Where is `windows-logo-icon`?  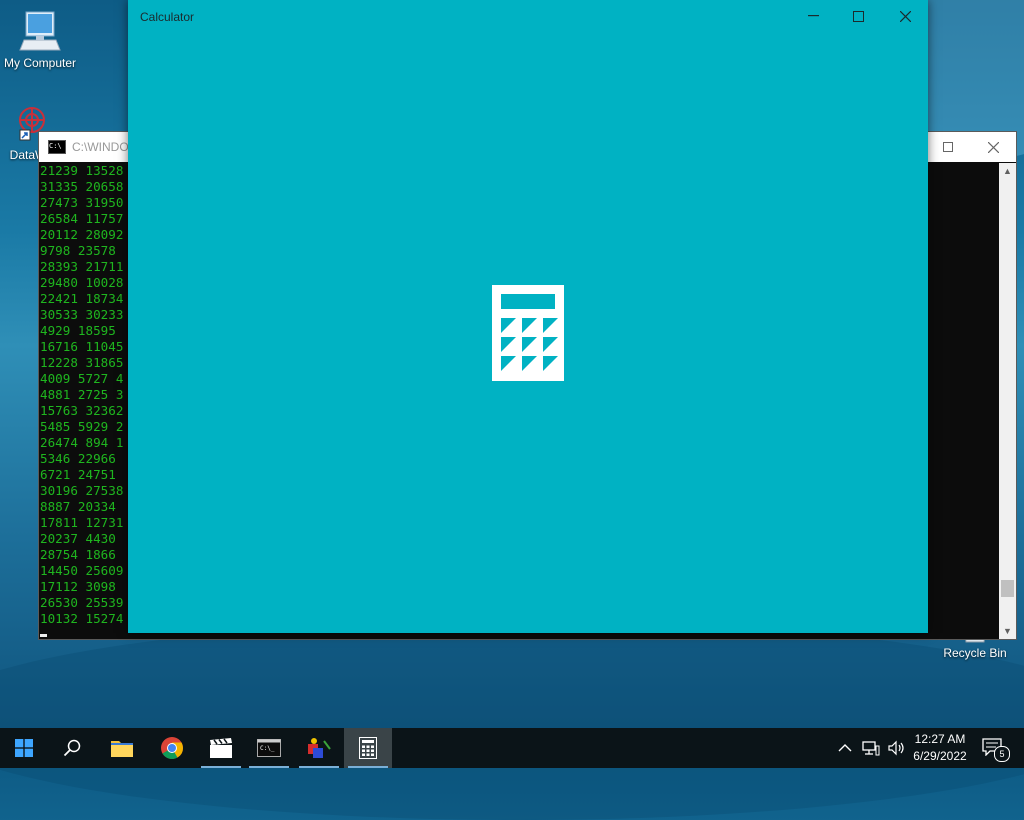 windows-logo-icon is located at coordinates (24, 748).